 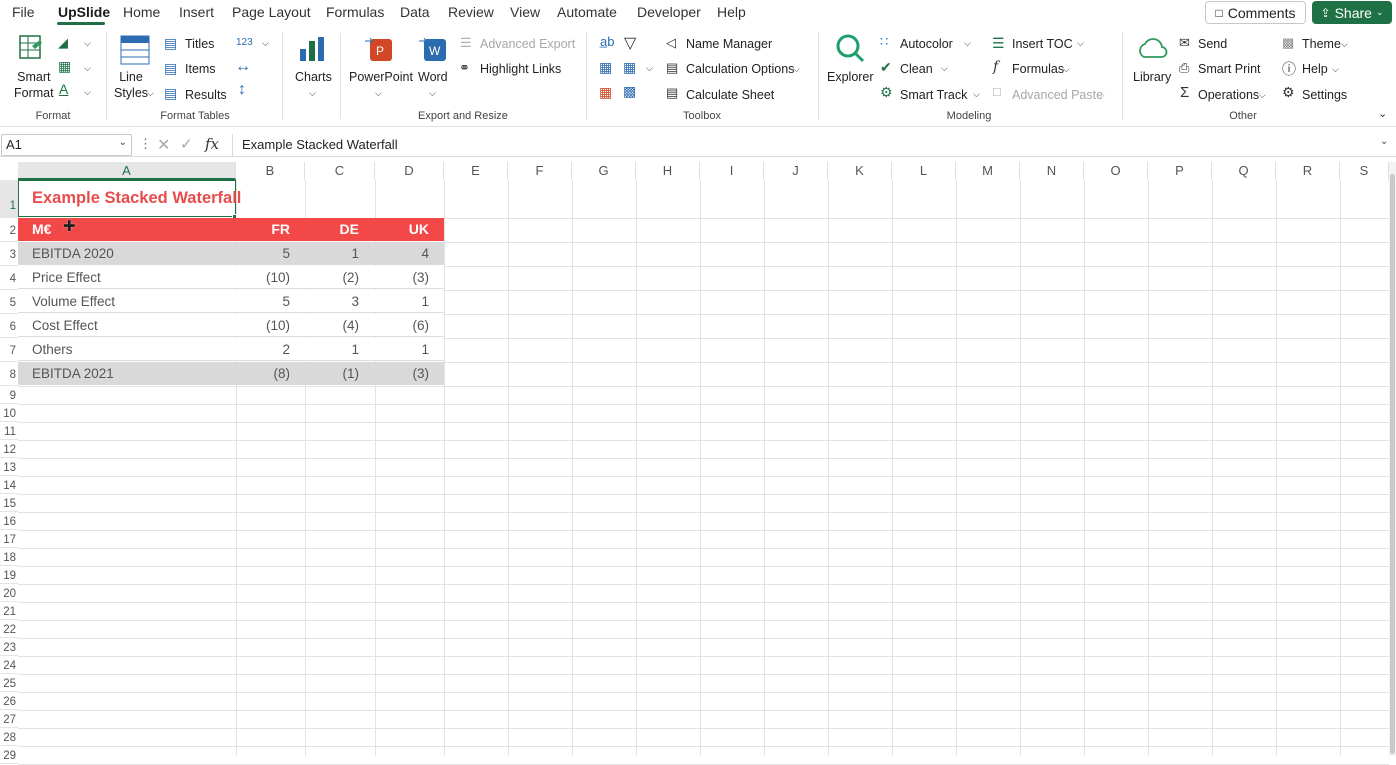 I want to click on row-header-4: 4, so click(x=9, y=278).